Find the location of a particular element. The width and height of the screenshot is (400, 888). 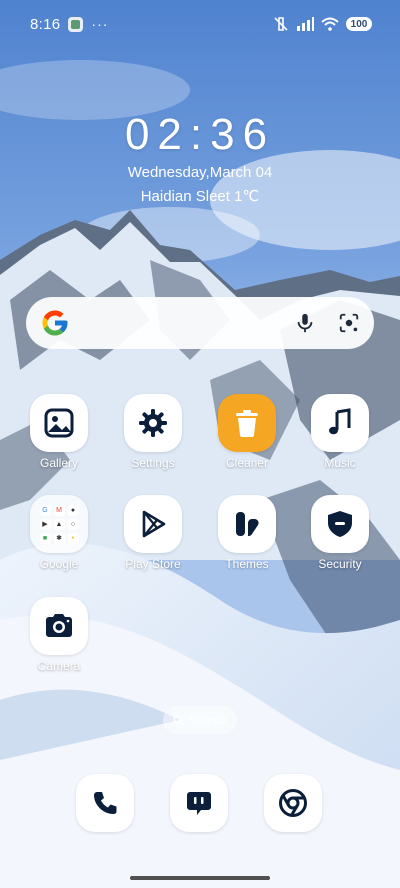

phone-icon is located at coordinates (105, 803).